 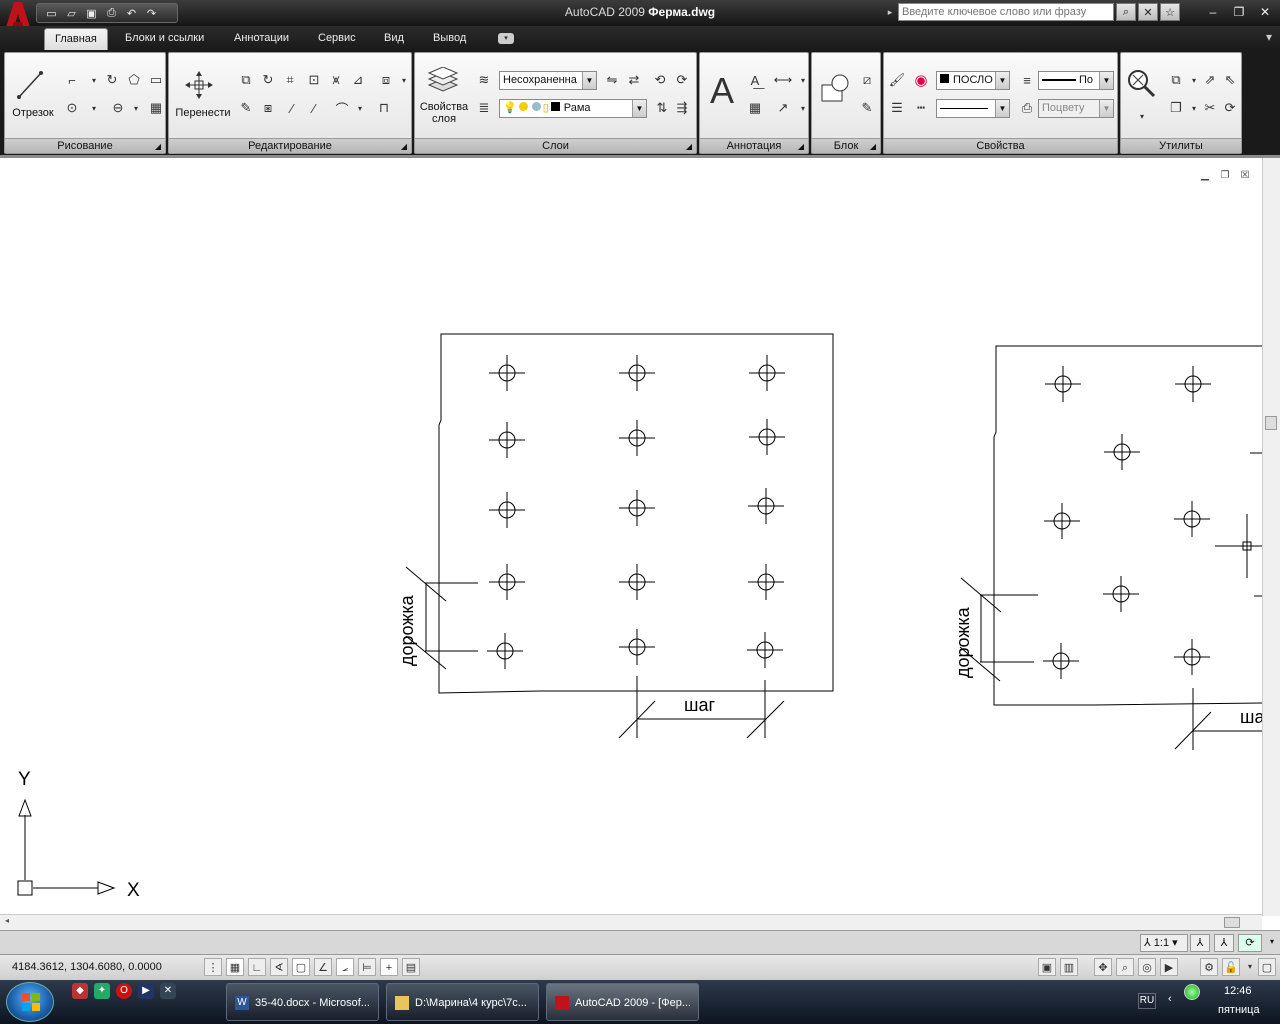 I want to click on break-icon: ∕, so click(x=292, y=108).